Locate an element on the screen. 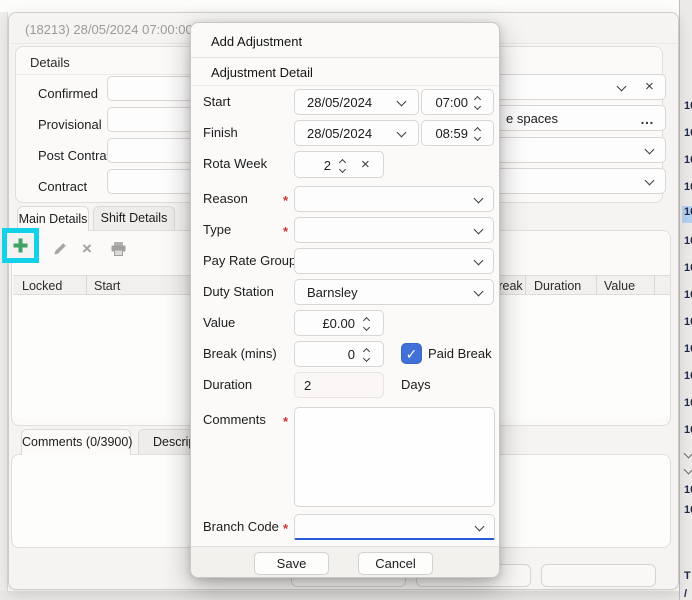  start-date-field: 28/05/2024 is located at coordinates (356, 102).